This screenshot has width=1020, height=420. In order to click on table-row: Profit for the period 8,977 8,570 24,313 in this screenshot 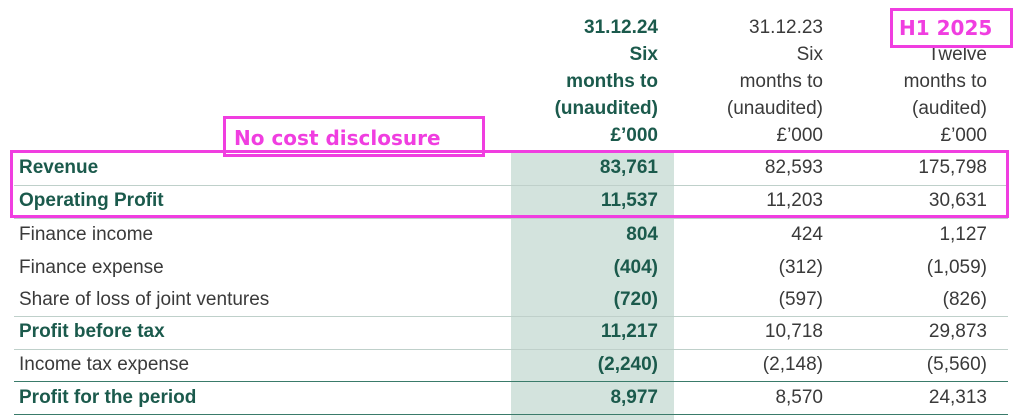, I will do `click(510, 398)`.